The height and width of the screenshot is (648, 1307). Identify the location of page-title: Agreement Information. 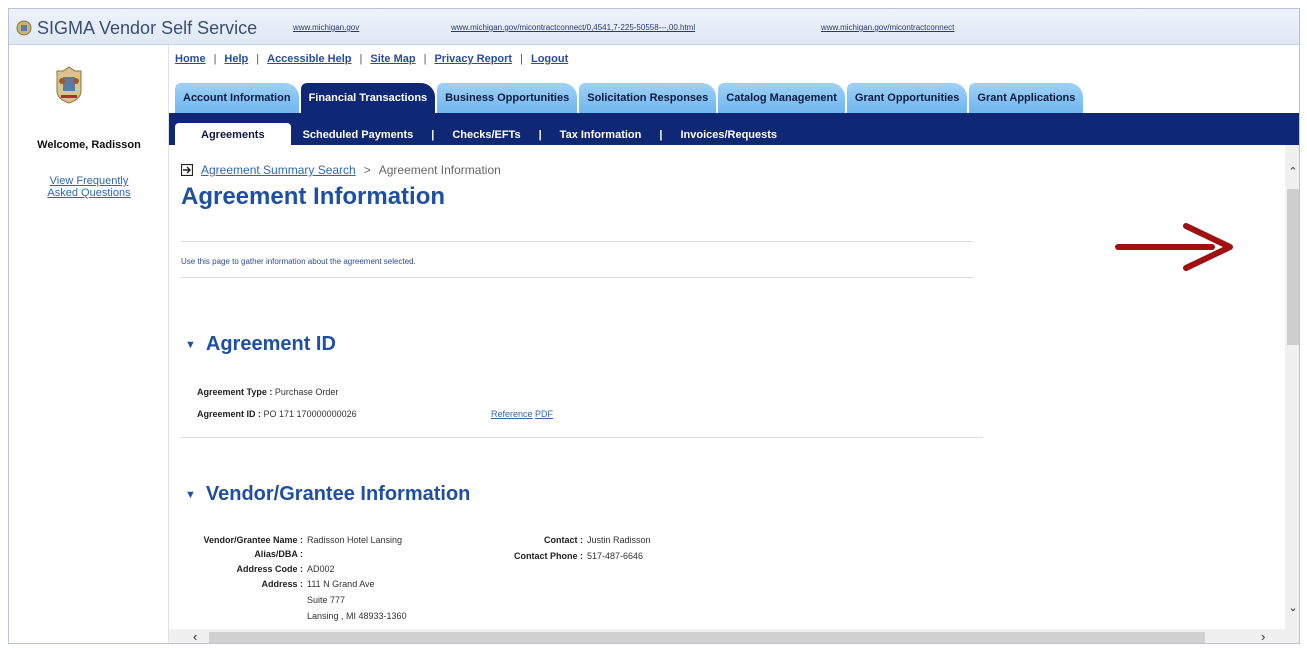
(313, 196).